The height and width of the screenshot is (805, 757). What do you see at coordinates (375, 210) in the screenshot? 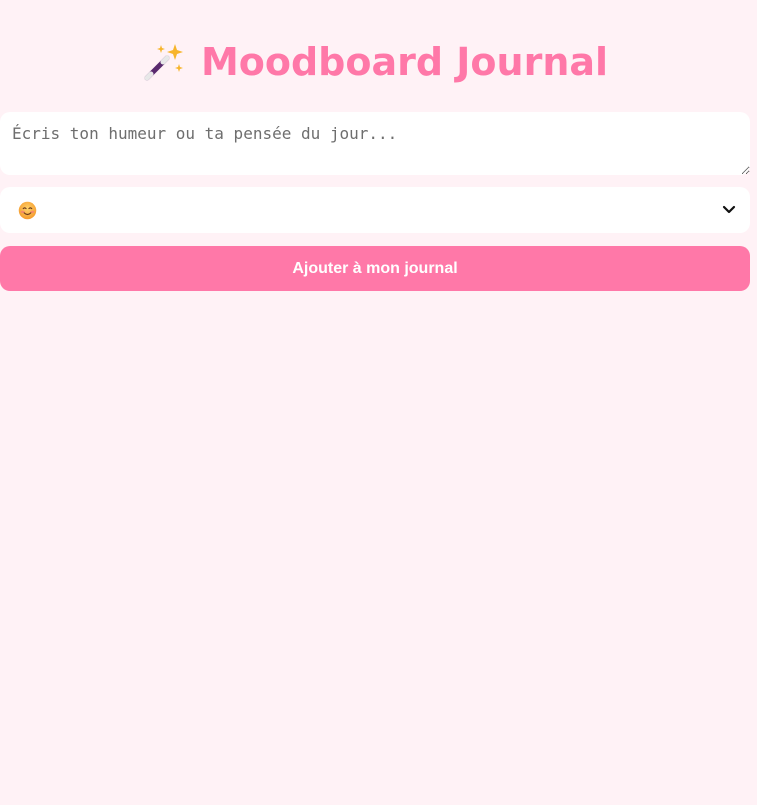
I see `mood-select` at bounding box center [375, 210].